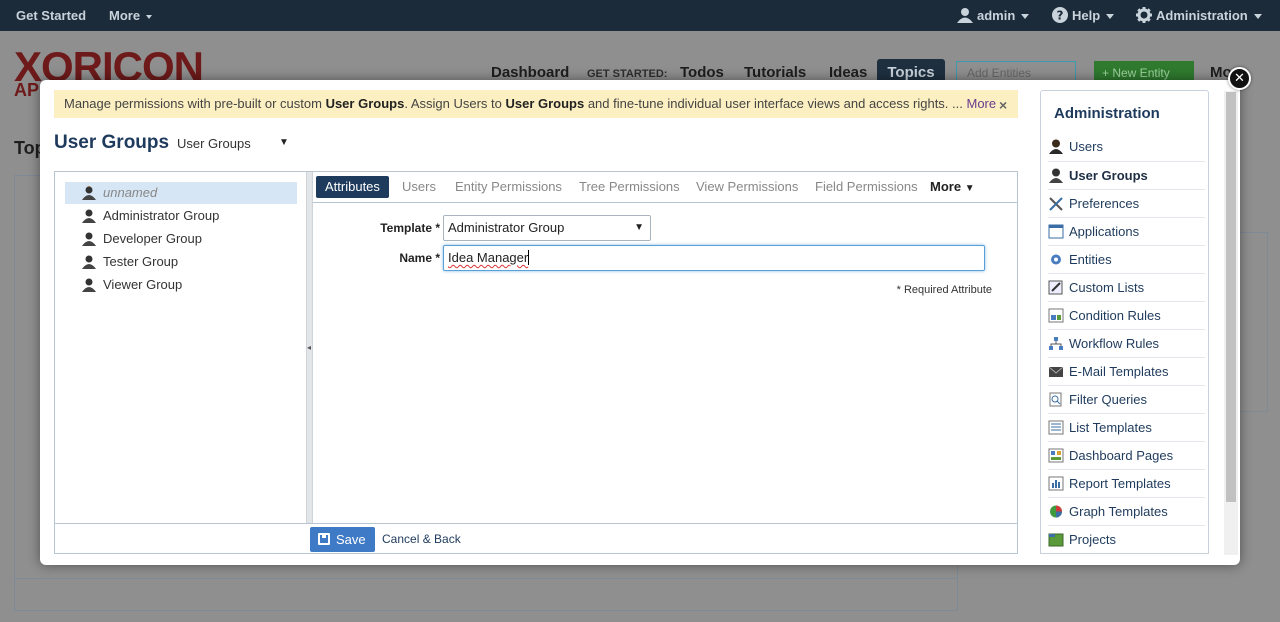 This screenshot has height=622, width=1280. I want to click on nav-ideas: Ideas, so click(848, 72).